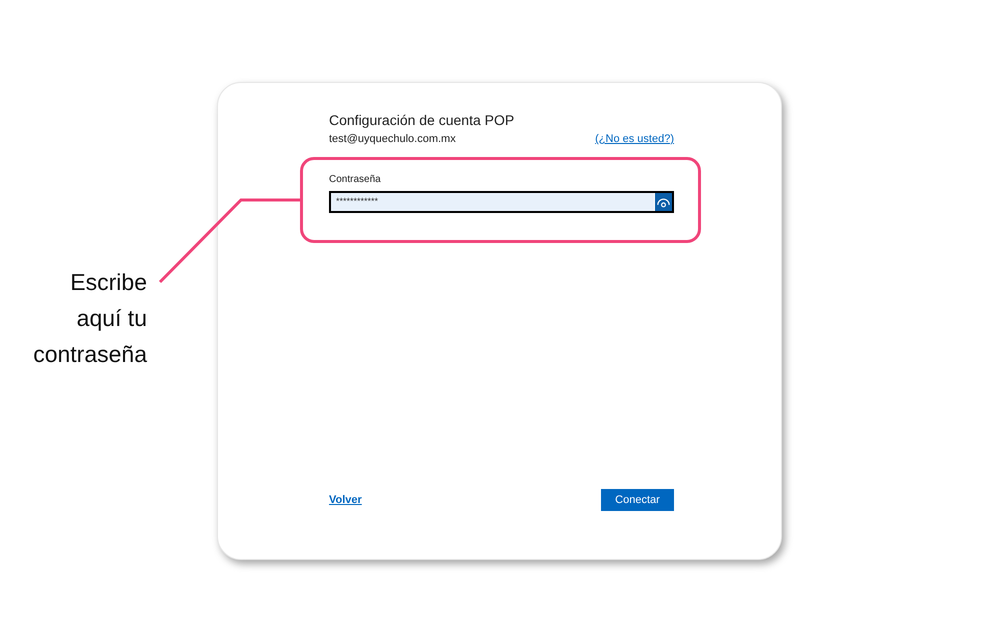 The image size is (1000, 637). I want to click on dialog-title: Configuración de cuenta POP, so click(422, 120).